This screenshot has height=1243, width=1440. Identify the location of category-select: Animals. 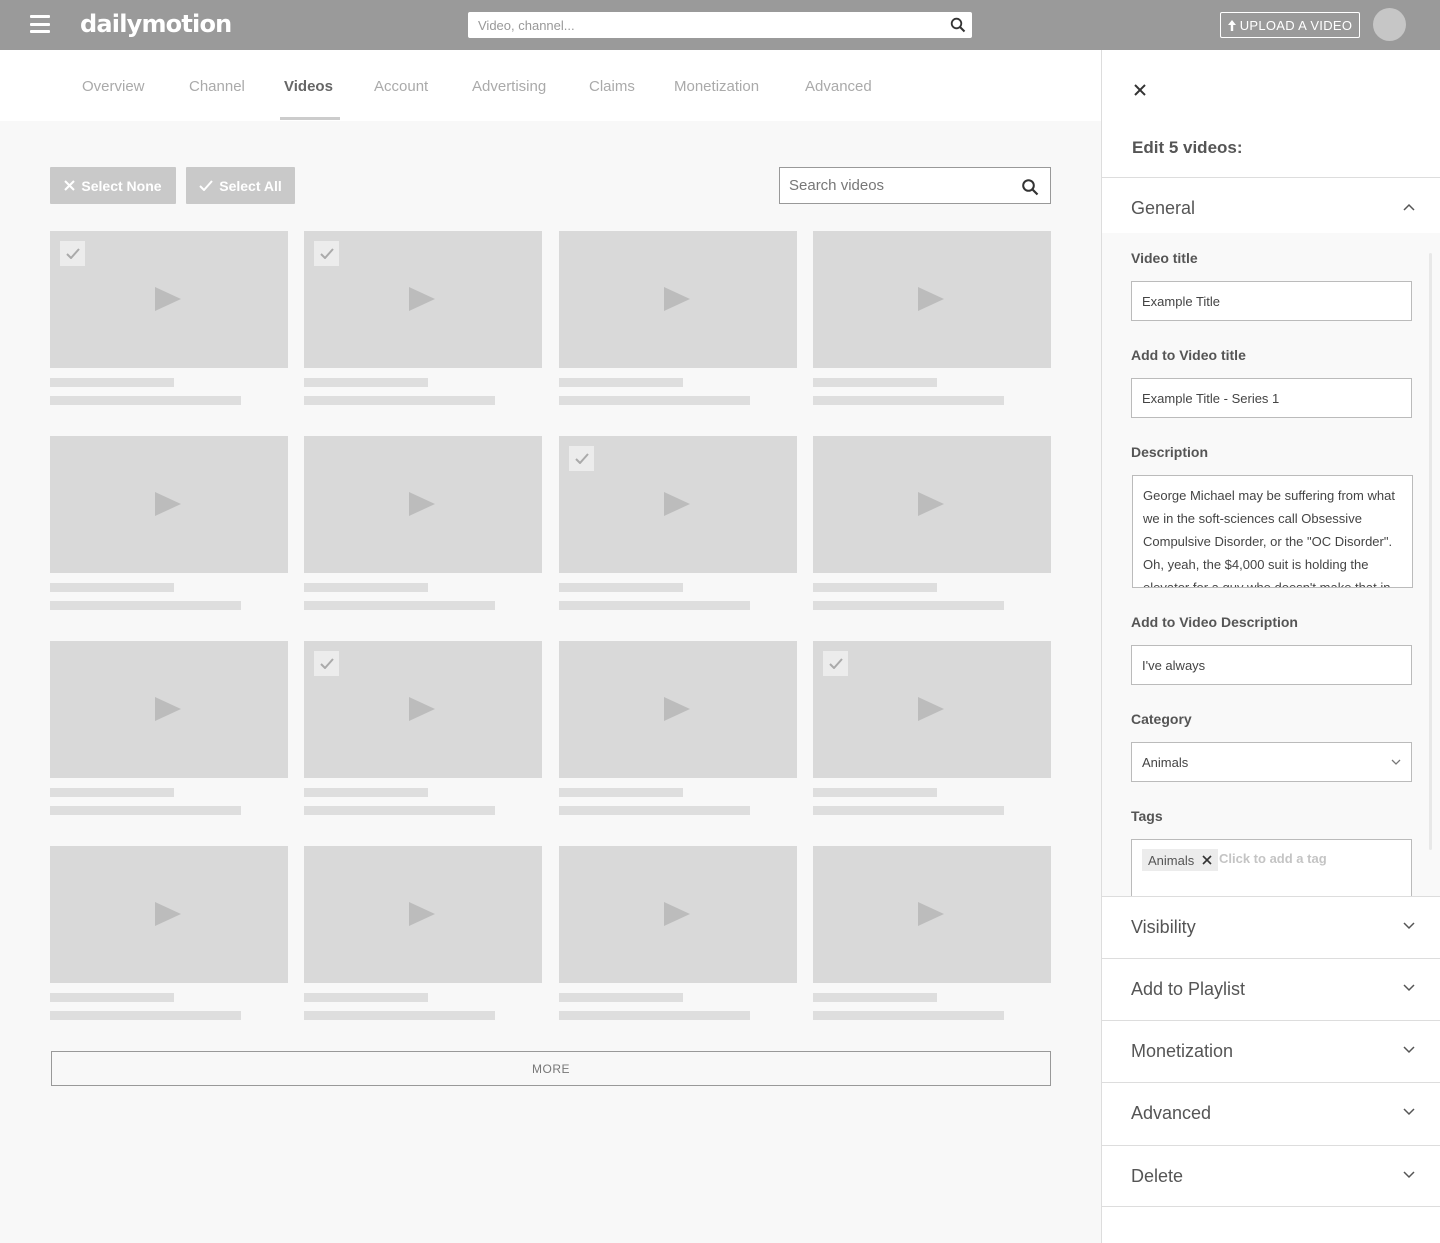
(1271, 762).